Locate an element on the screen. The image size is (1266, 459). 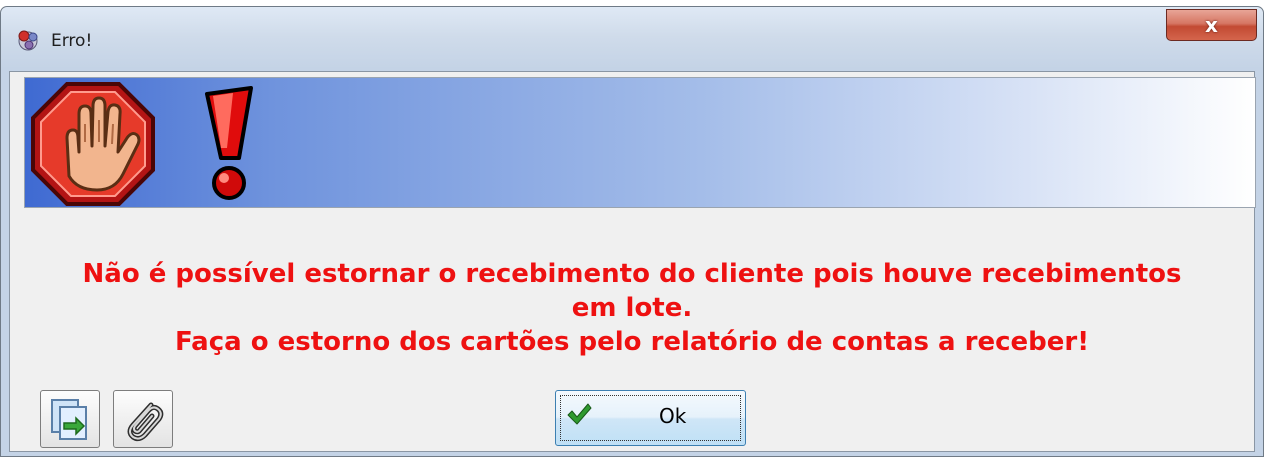
checkmark-icon is located at coordinates (579, 414).